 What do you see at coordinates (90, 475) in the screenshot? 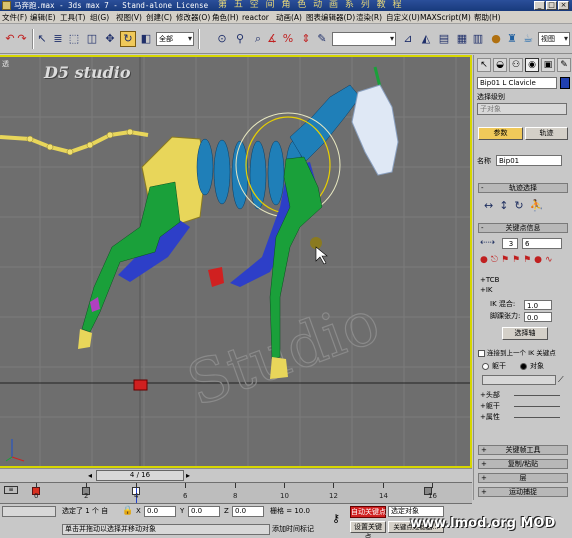
I see `prev-frame-icon: ◂` at bounding box center [90, 475].